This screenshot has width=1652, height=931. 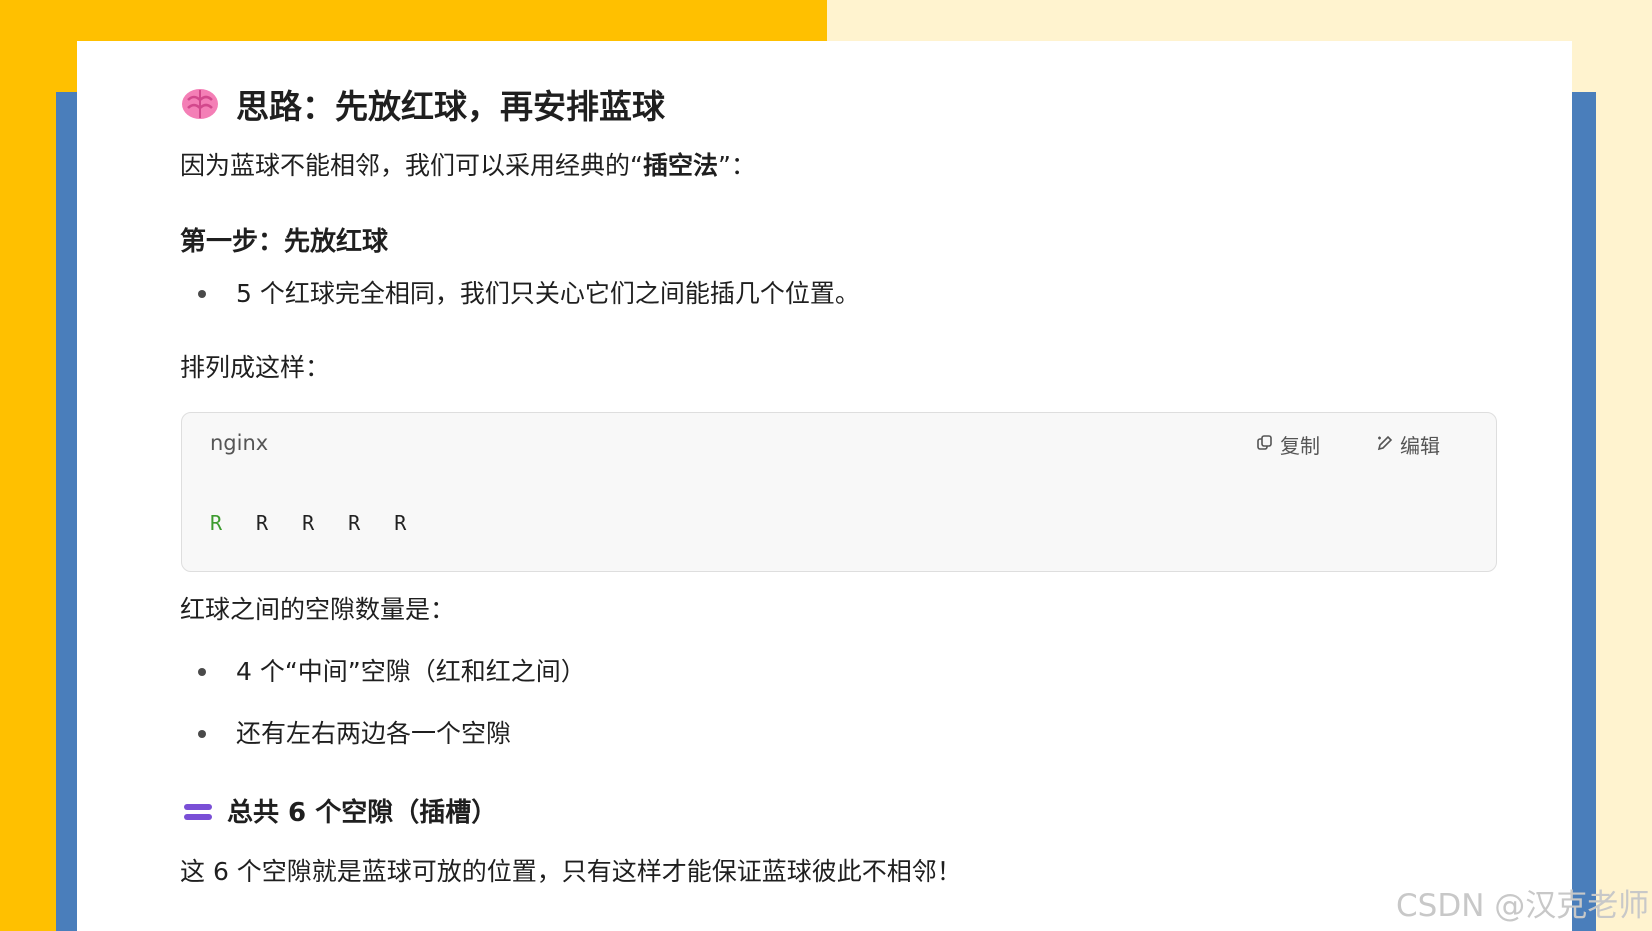 I want to click on bullet-text: 5 个红球完全相同，我们只关心它们之间能插几个位置。, so click(x=548, y=293).